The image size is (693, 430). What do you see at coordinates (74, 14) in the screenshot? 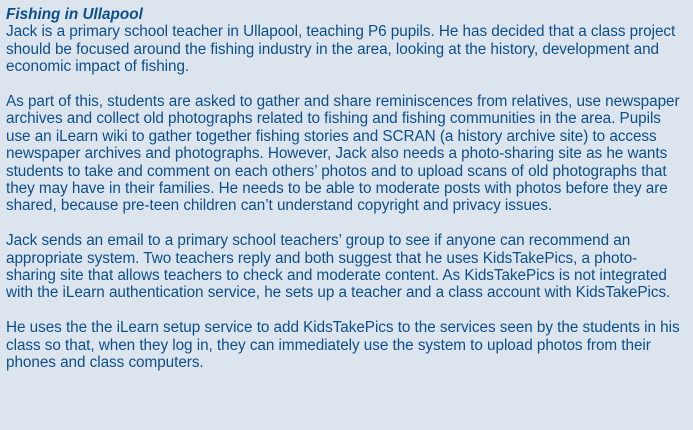
I see `document-title: Fishing in Ullapool` at bounding box center [74, 14].